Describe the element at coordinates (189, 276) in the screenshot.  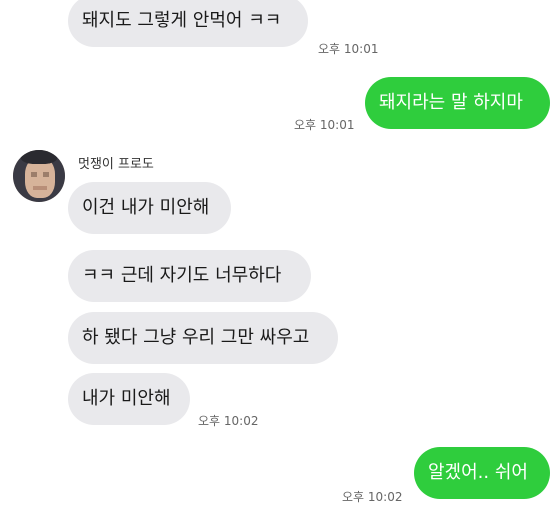
I see `incoming-message-bubble: ㅋㅋ 근데 자기도 너무하다` at that location.